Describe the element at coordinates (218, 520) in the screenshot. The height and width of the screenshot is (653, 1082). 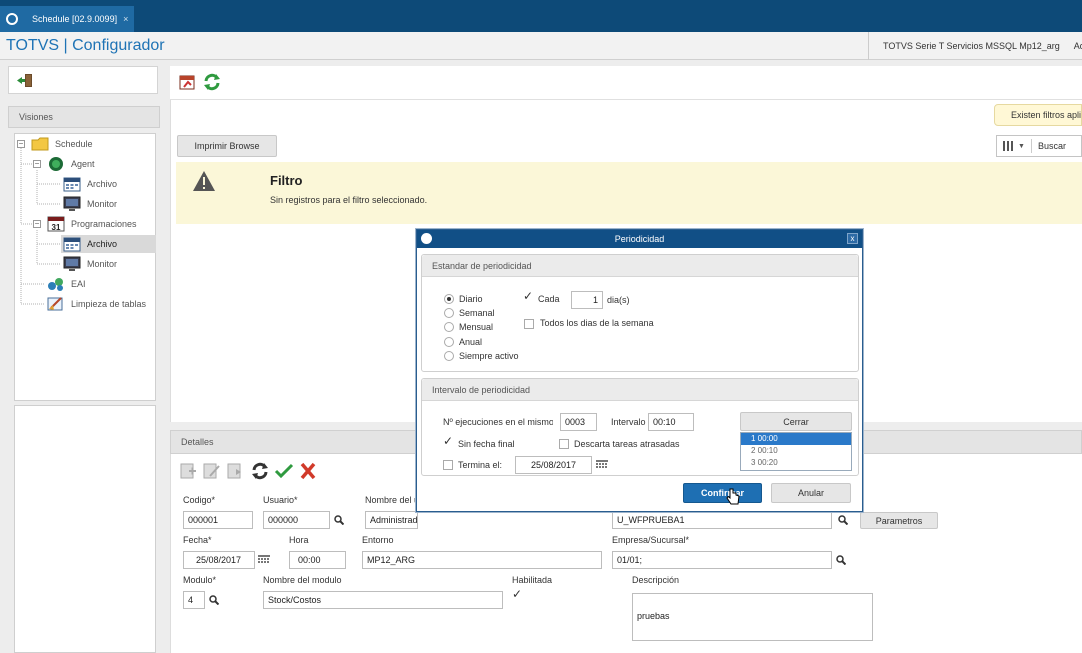
I see `codigo-input: 000001` at that location.